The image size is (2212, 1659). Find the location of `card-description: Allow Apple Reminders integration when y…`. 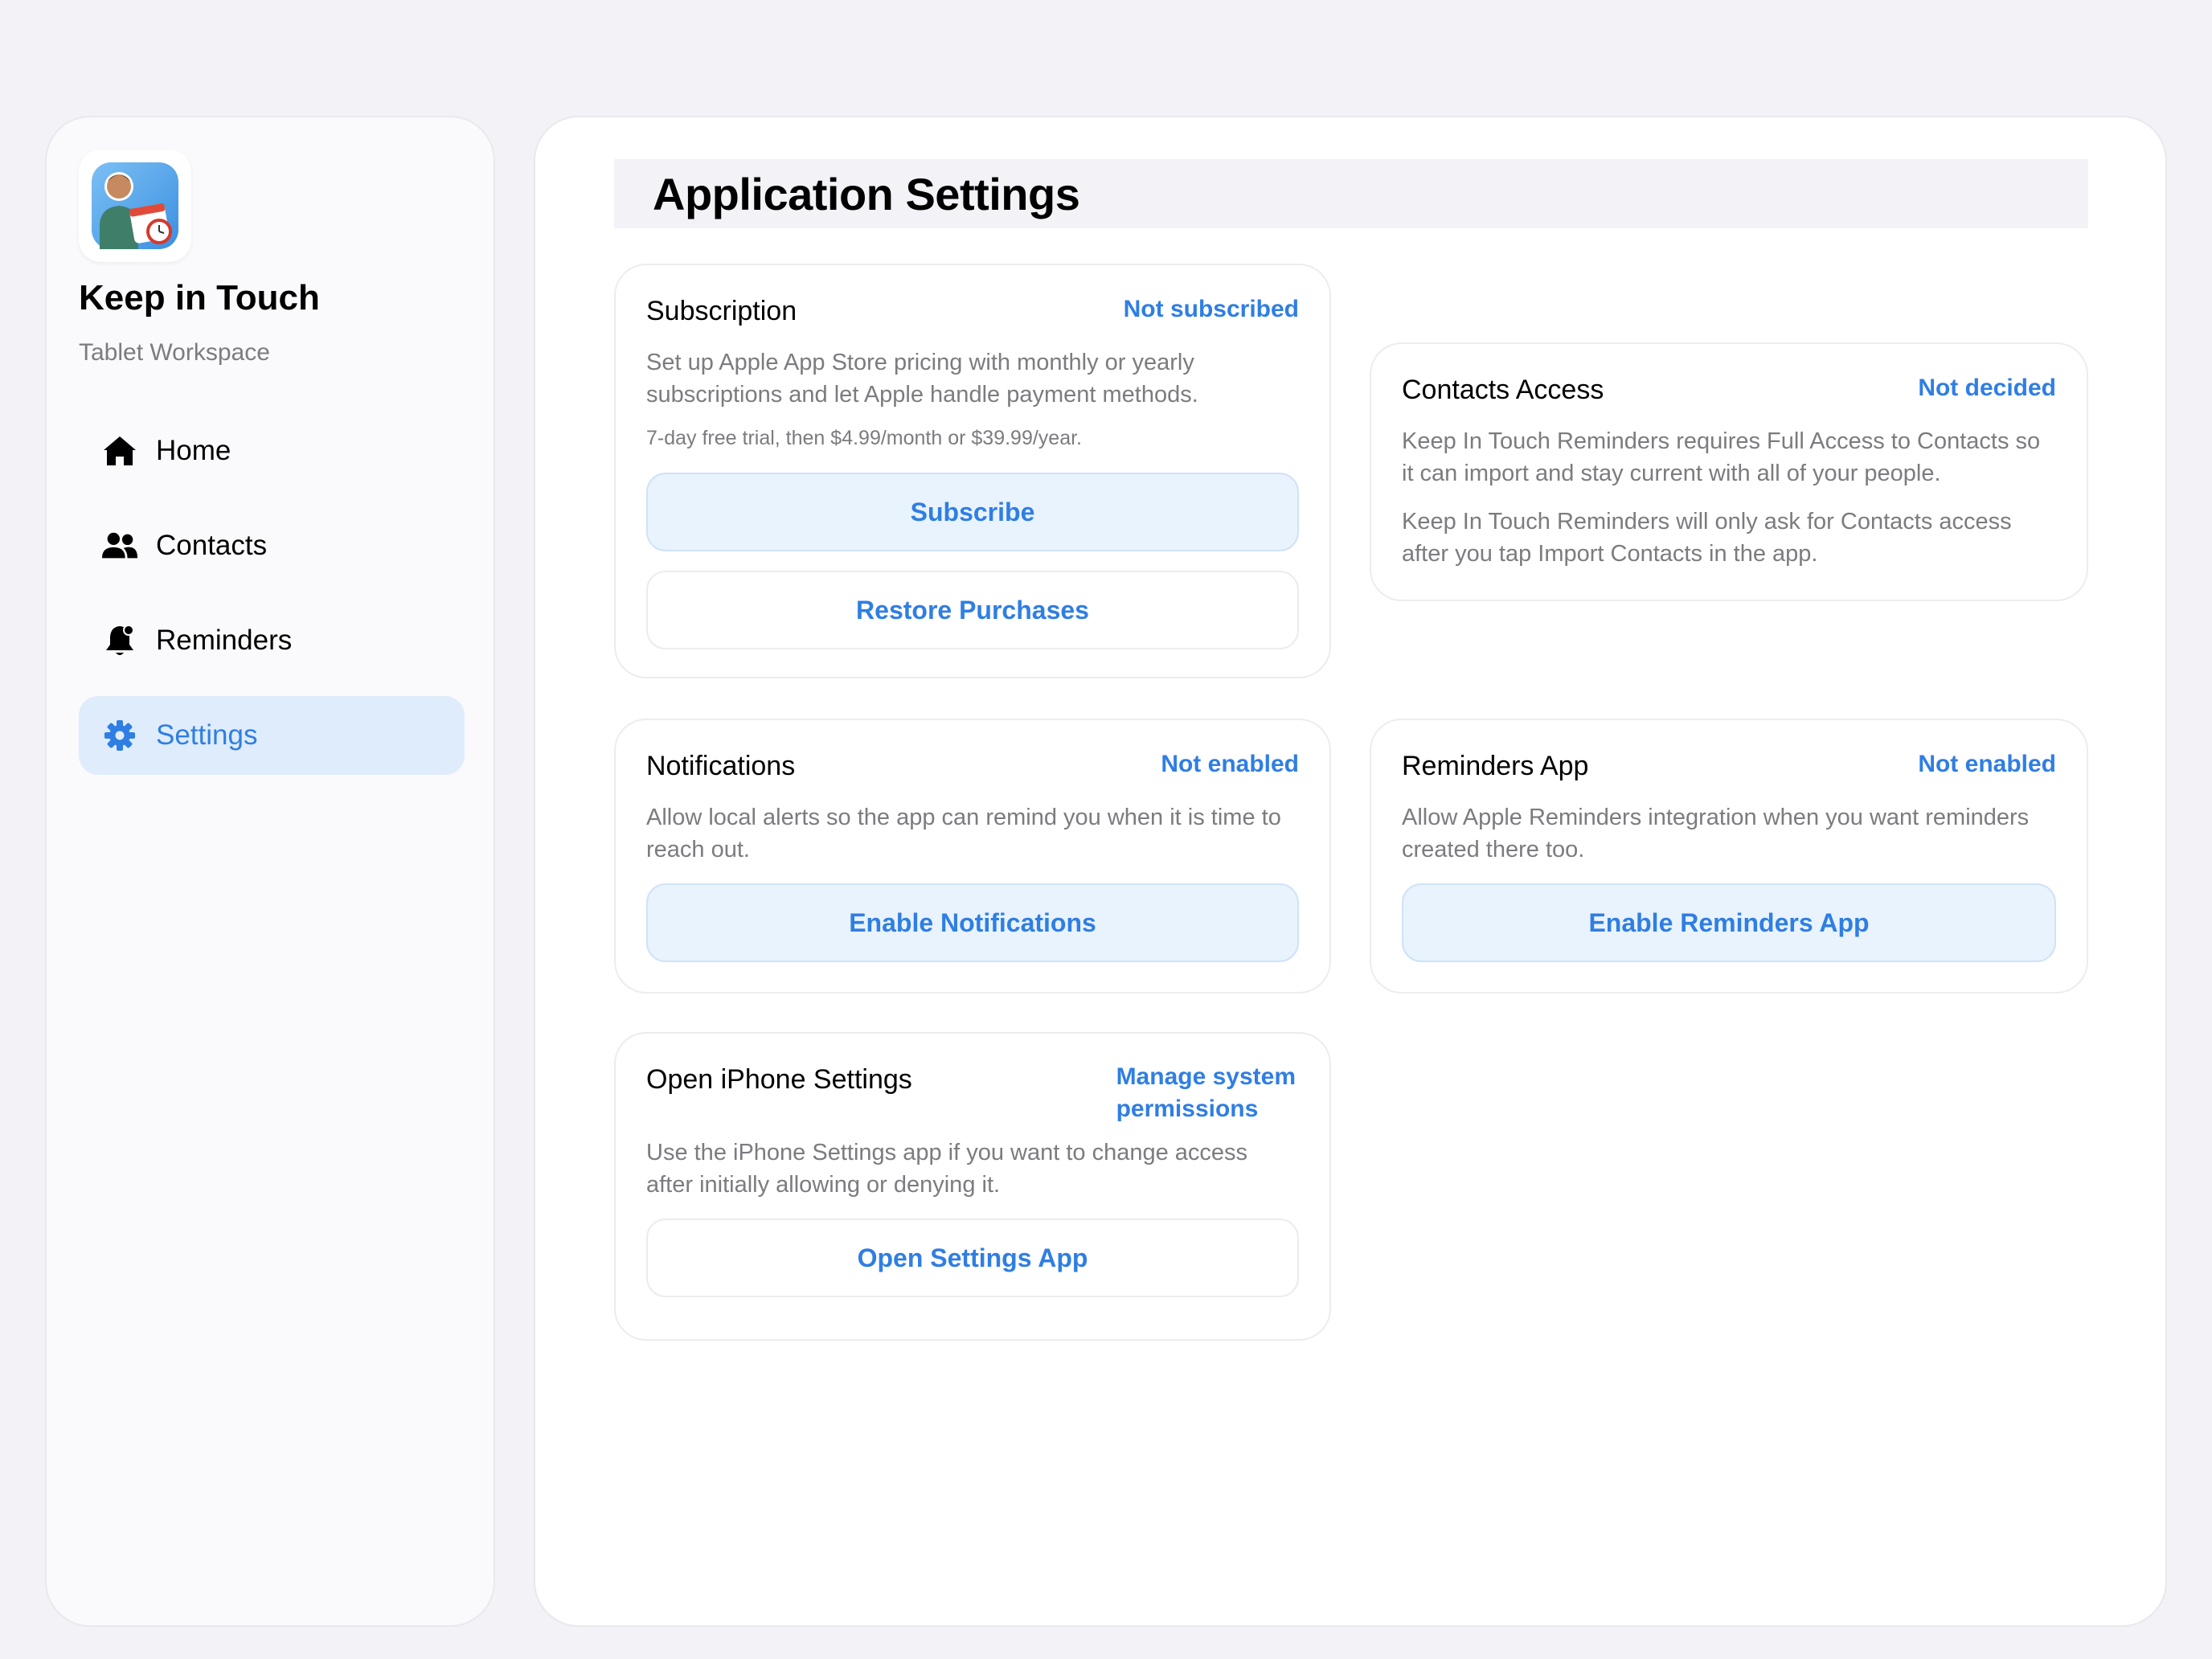

card-description: Allow Apple Reminders integration when y… is located at coordinates (1716, 833).